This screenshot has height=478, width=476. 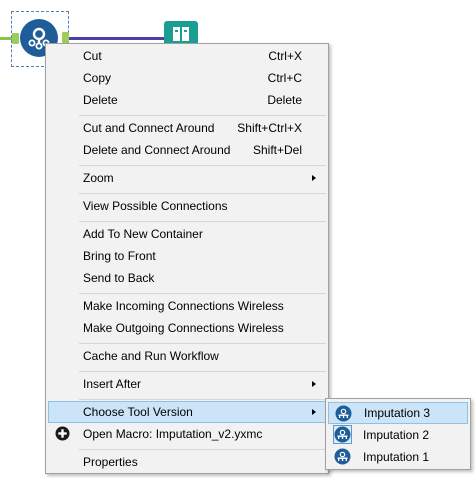 I want to click on menu-item-label: View Possible Connections, so click(x=155, y=206).